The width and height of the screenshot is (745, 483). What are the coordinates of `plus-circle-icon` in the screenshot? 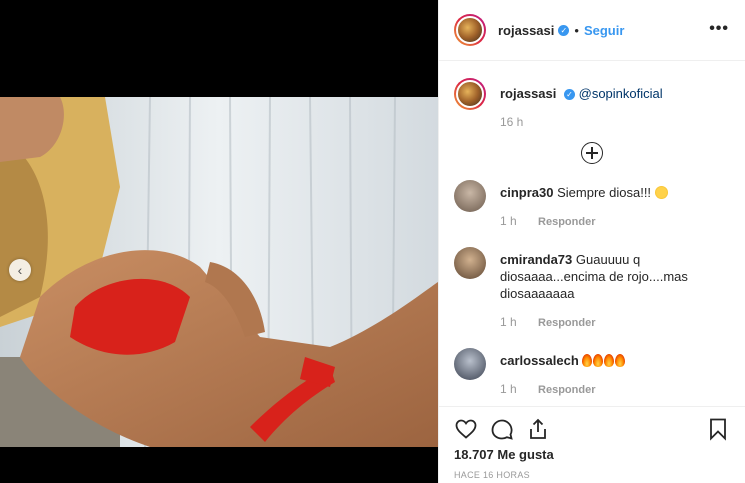 It's located at (592, 153).